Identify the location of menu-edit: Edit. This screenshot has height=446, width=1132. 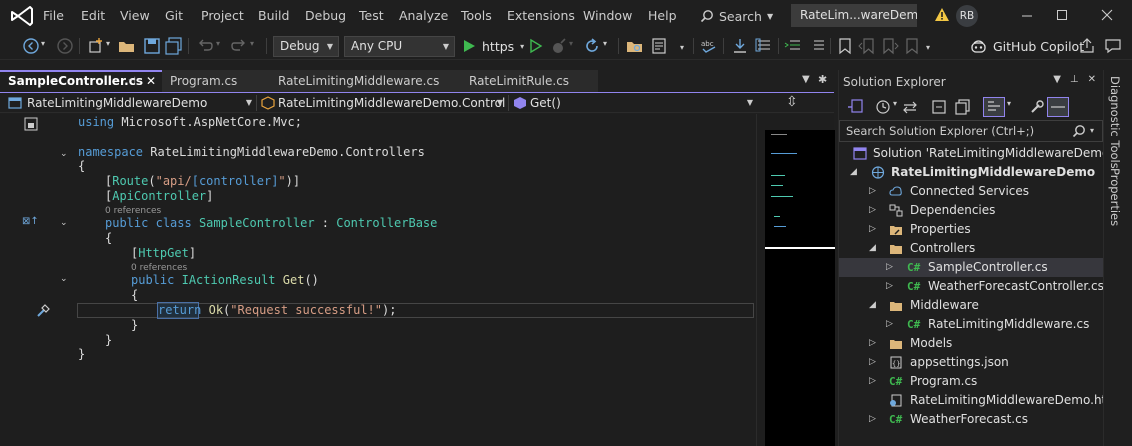
(93, 15).